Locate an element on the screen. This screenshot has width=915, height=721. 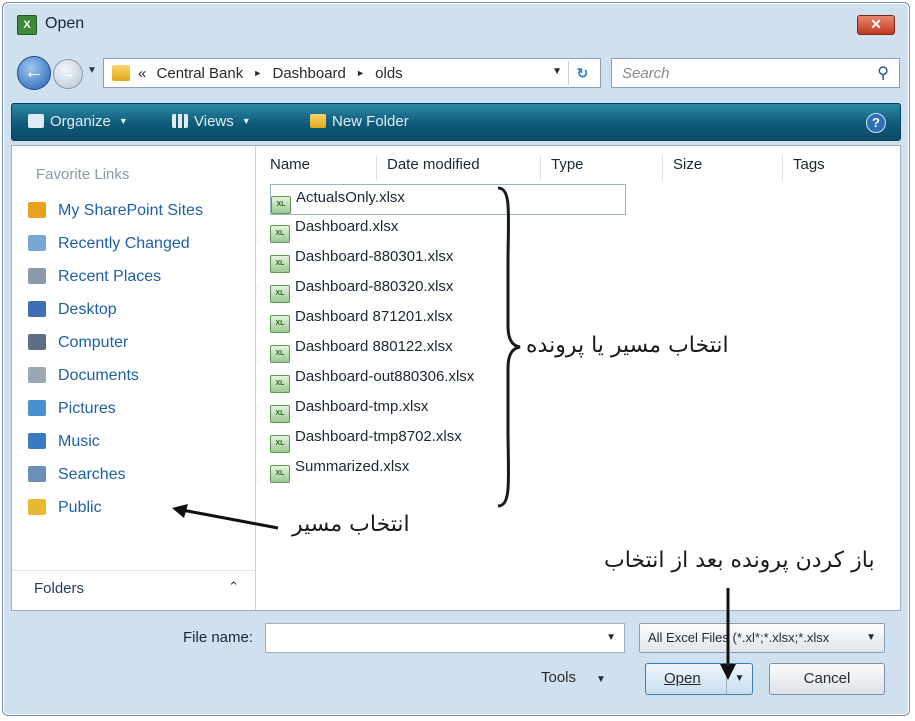
public-folder-icon is located at coordinates (37, 507).